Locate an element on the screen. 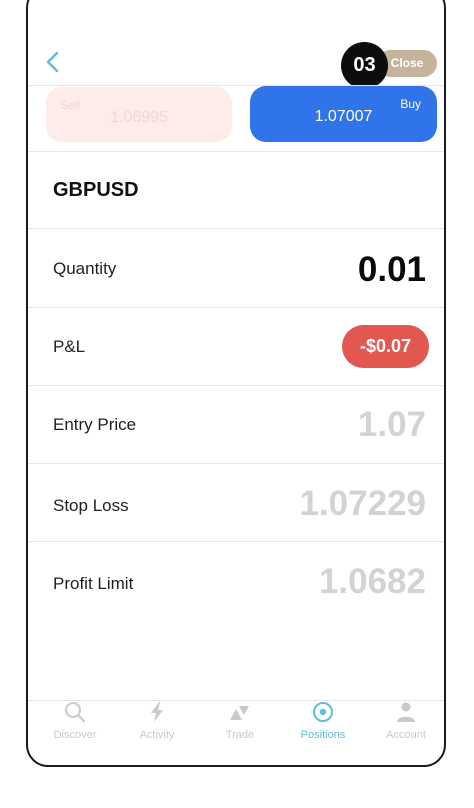 Image resolution: width=474 pixels, height=808 pixels. tab-label: Positions is located at coordinates (323, 735).